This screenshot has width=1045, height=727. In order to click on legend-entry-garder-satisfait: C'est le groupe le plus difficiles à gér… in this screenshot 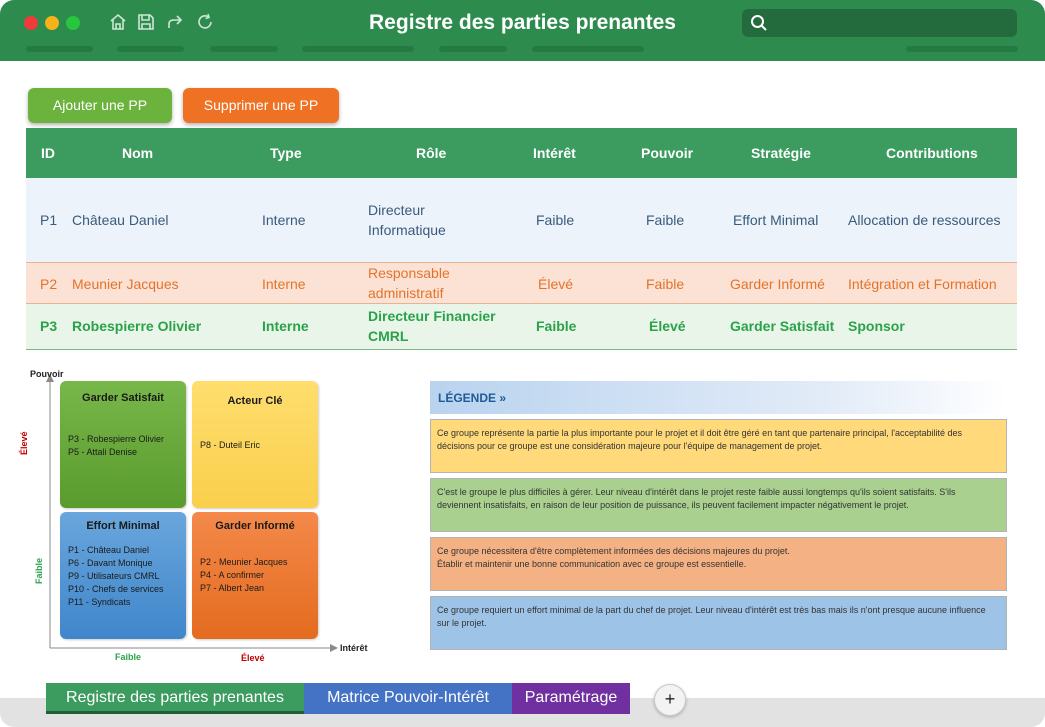, I will do `click(718, 505)`.